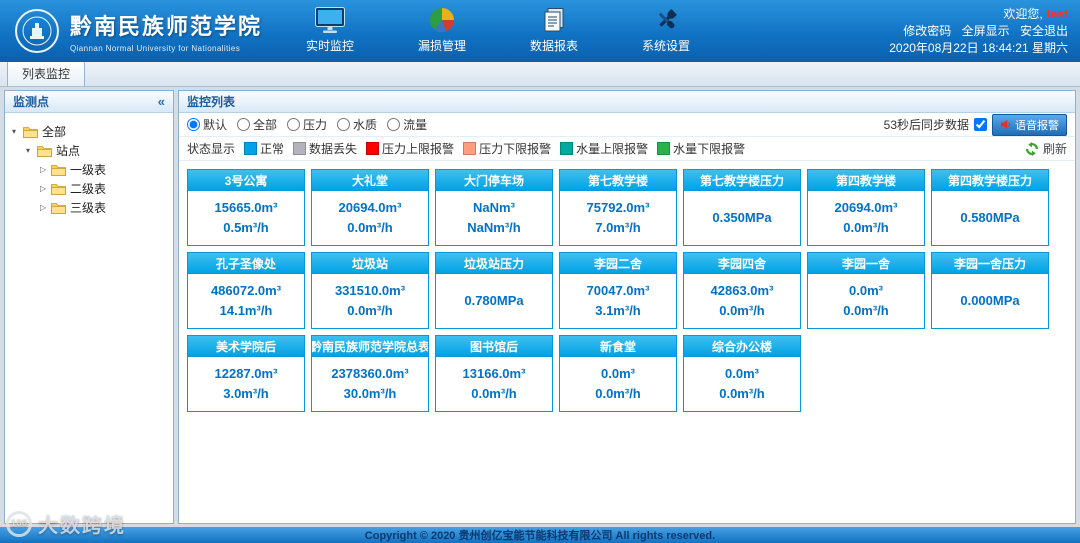  Describe the element at coordinates (494, 373) in the screenshot. I see `monitor-card: 图书馆后 13166.0m³ 0.0m³/h` at that location.